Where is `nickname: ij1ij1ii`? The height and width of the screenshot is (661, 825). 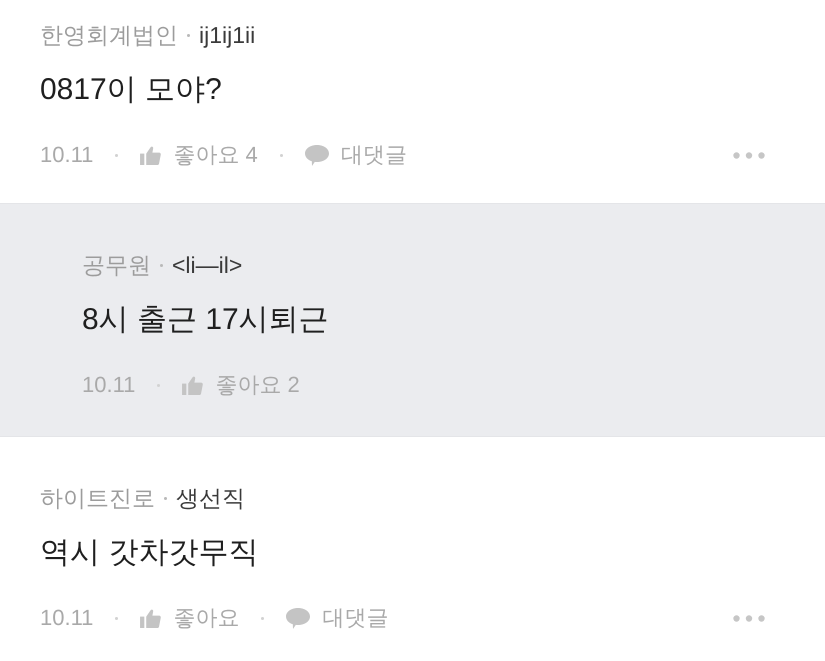
nickname: ij1ij1ii is located at coordinates (227, 35).